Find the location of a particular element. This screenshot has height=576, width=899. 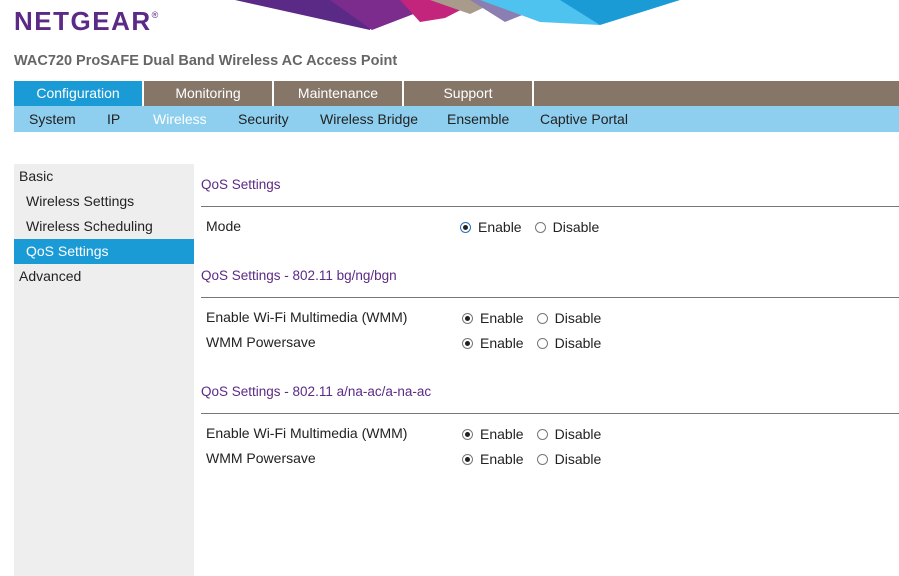

subtab-ensemble: Ensemble is located at coordinates (478, 119).